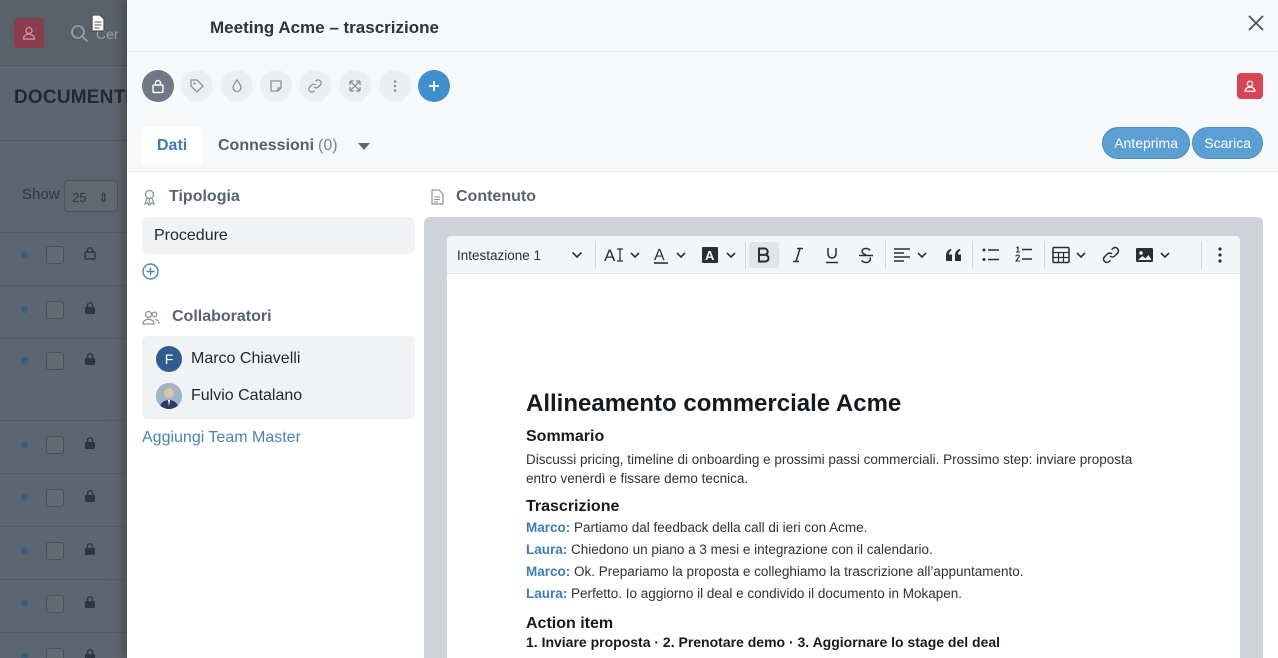 Image resolution: width=1278 pixels, height=658 pixels. Describe the element at coordinates (29, 33) in the screenshot. I see `app-logo` at that location.